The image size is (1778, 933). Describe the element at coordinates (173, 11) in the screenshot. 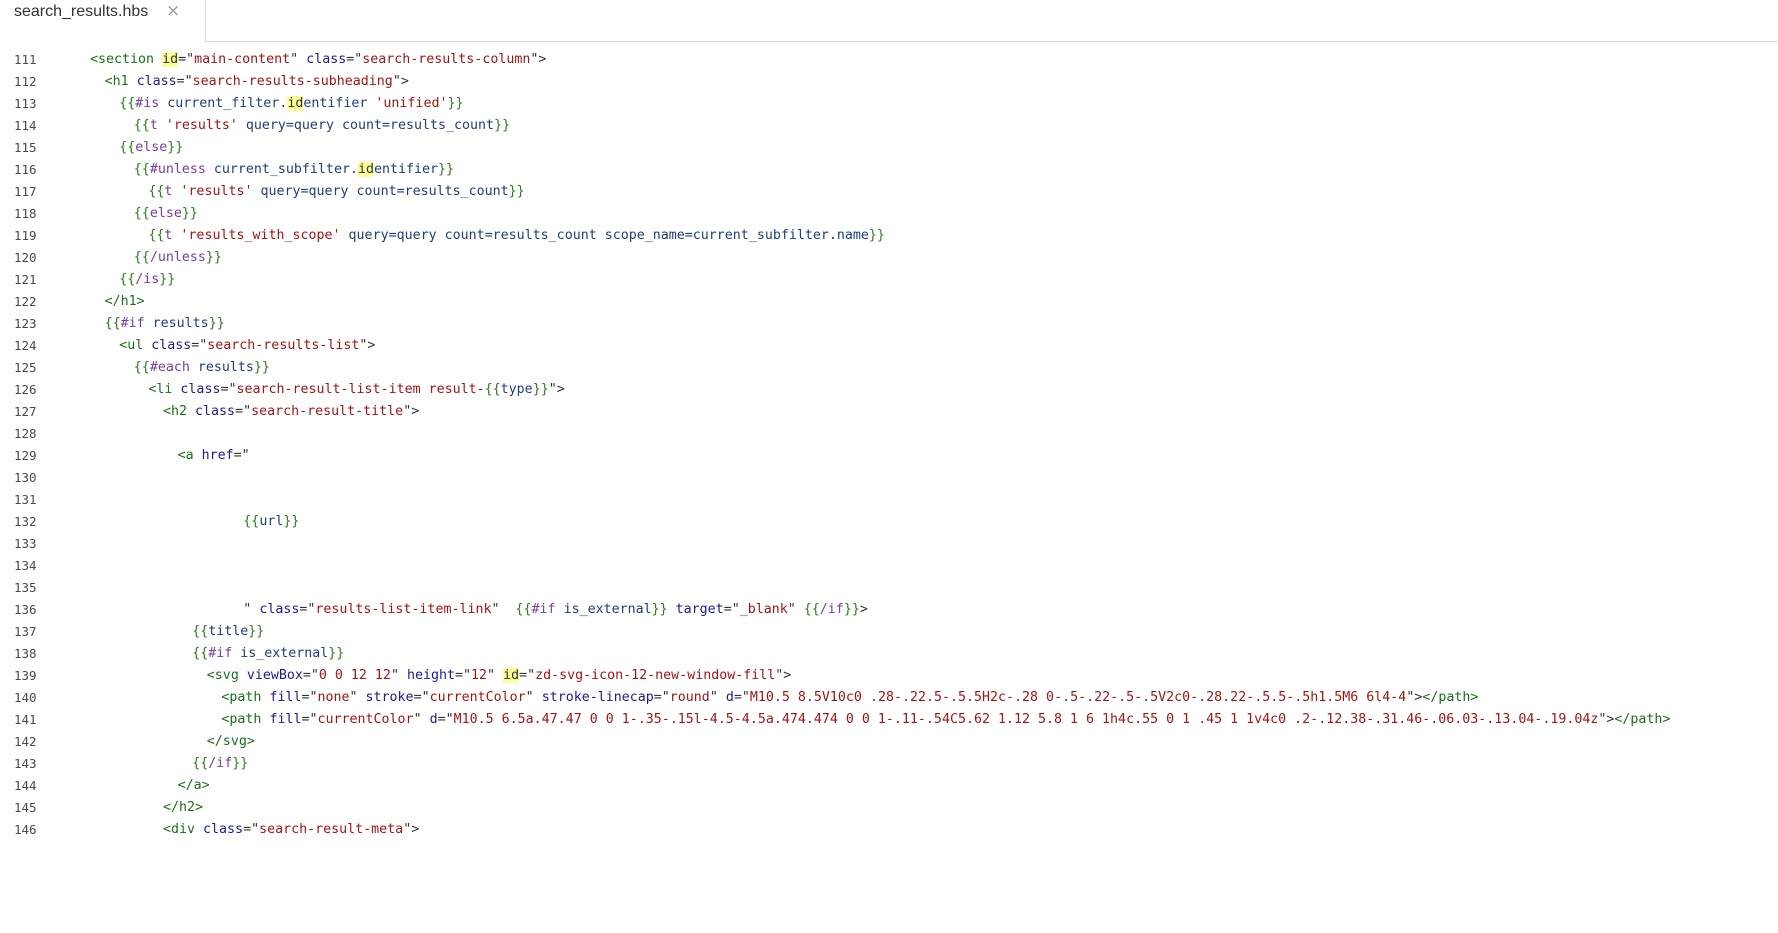

I see `close-icon: ×` at that location.